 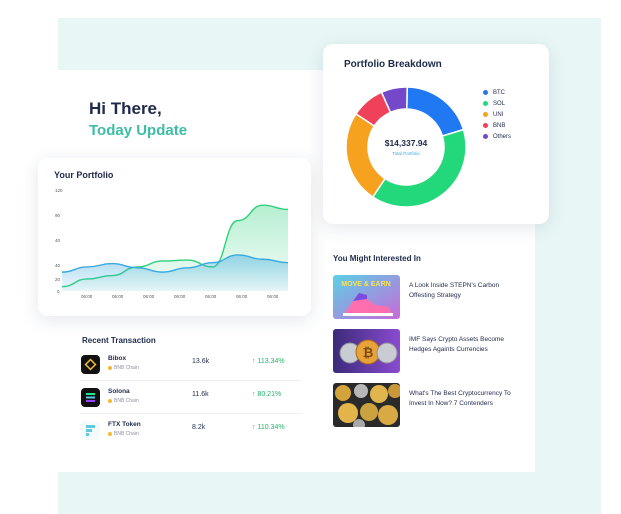 I want to click on donut-total-value: $14,337.94, so click(x=406, y=143).